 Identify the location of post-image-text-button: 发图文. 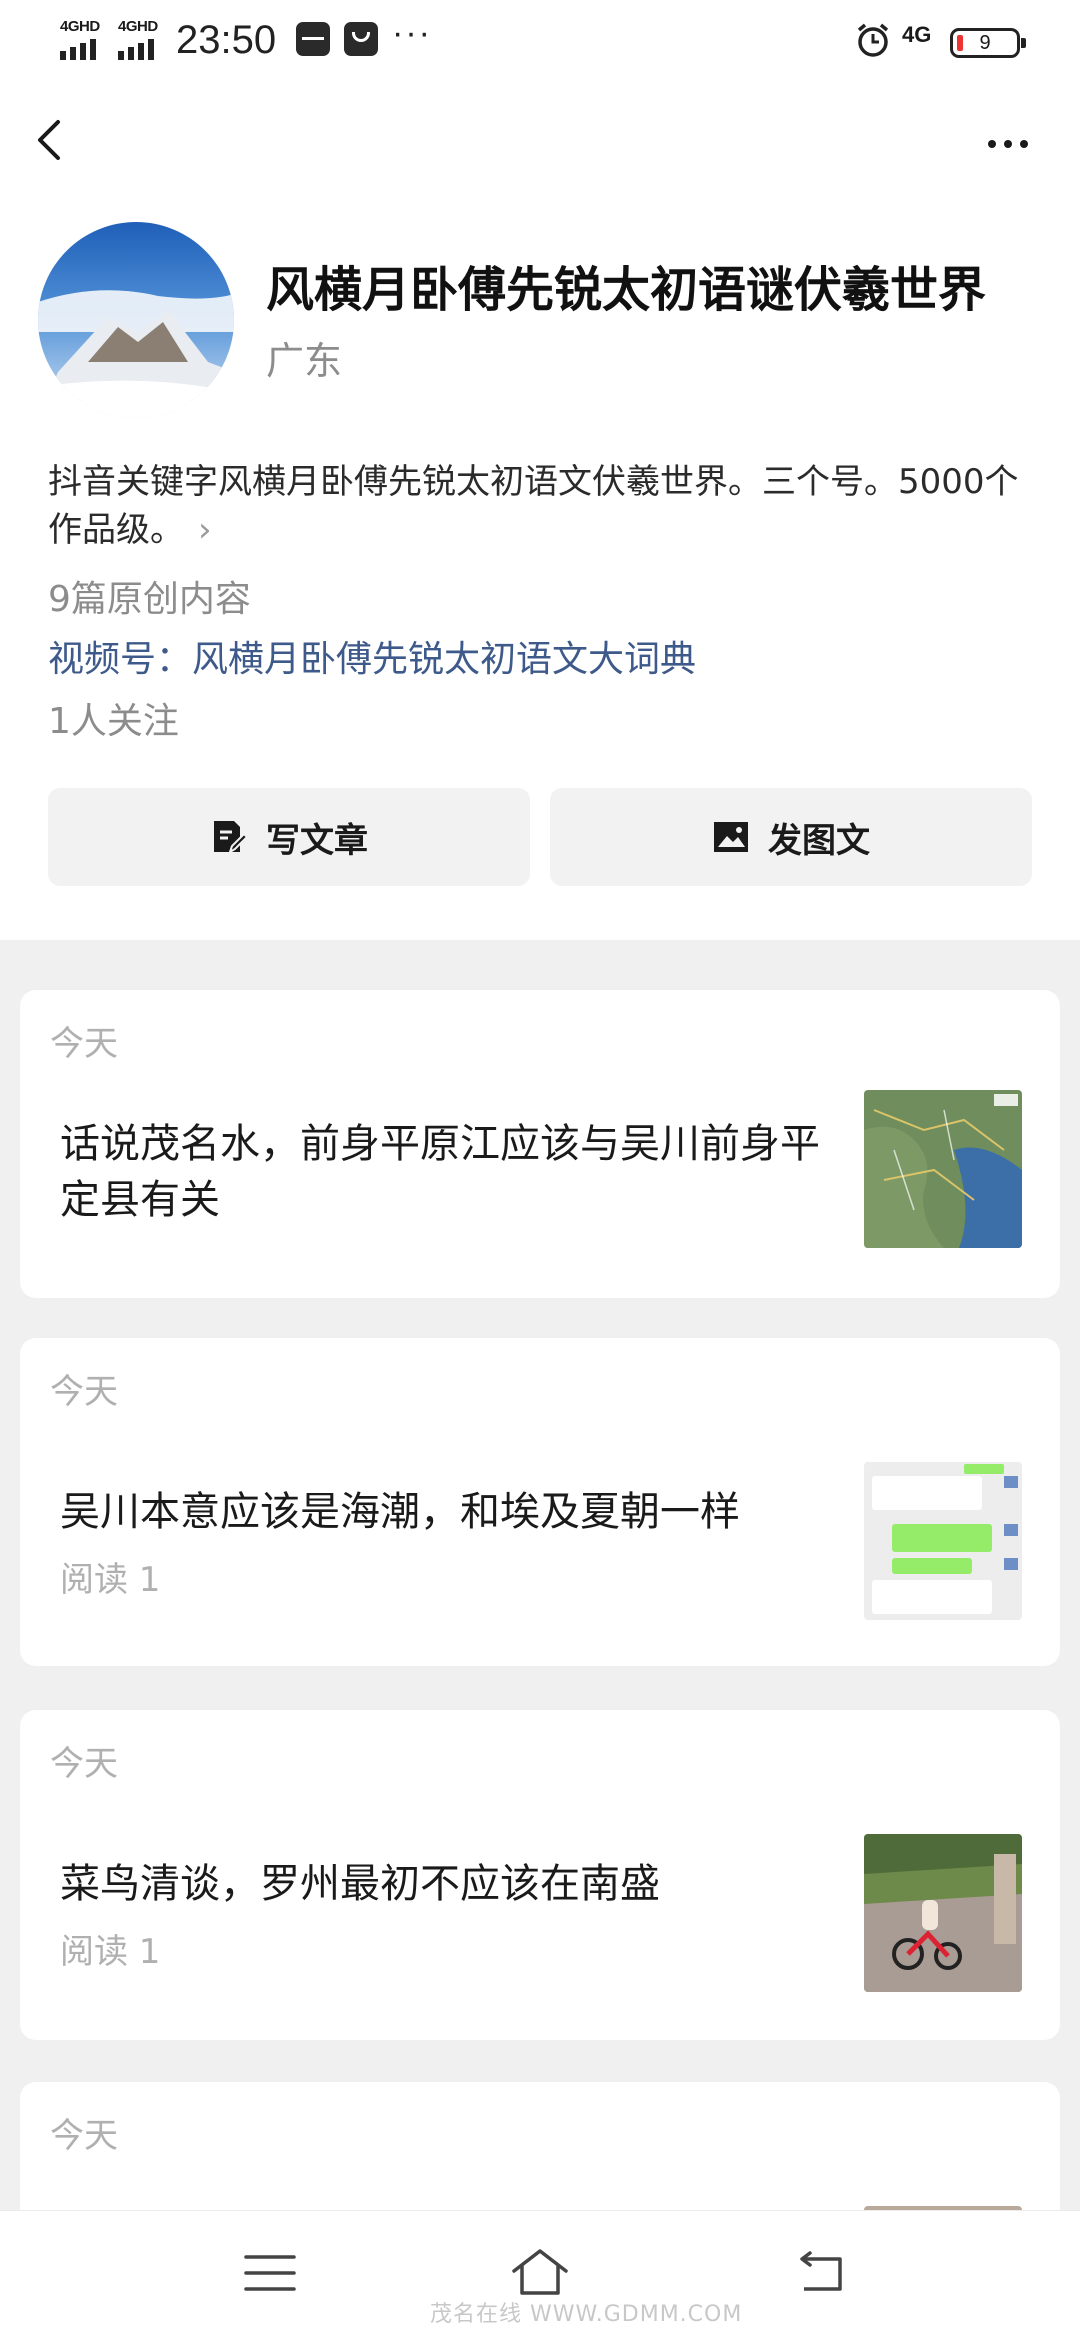
(791, 837).